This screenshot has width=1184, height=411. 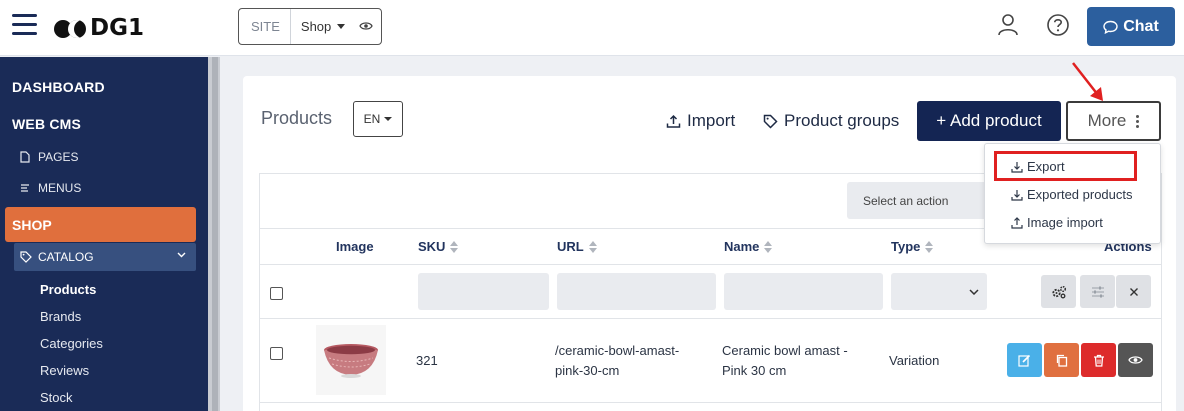 I want to click on view-button, so click(x=1135, y=360).